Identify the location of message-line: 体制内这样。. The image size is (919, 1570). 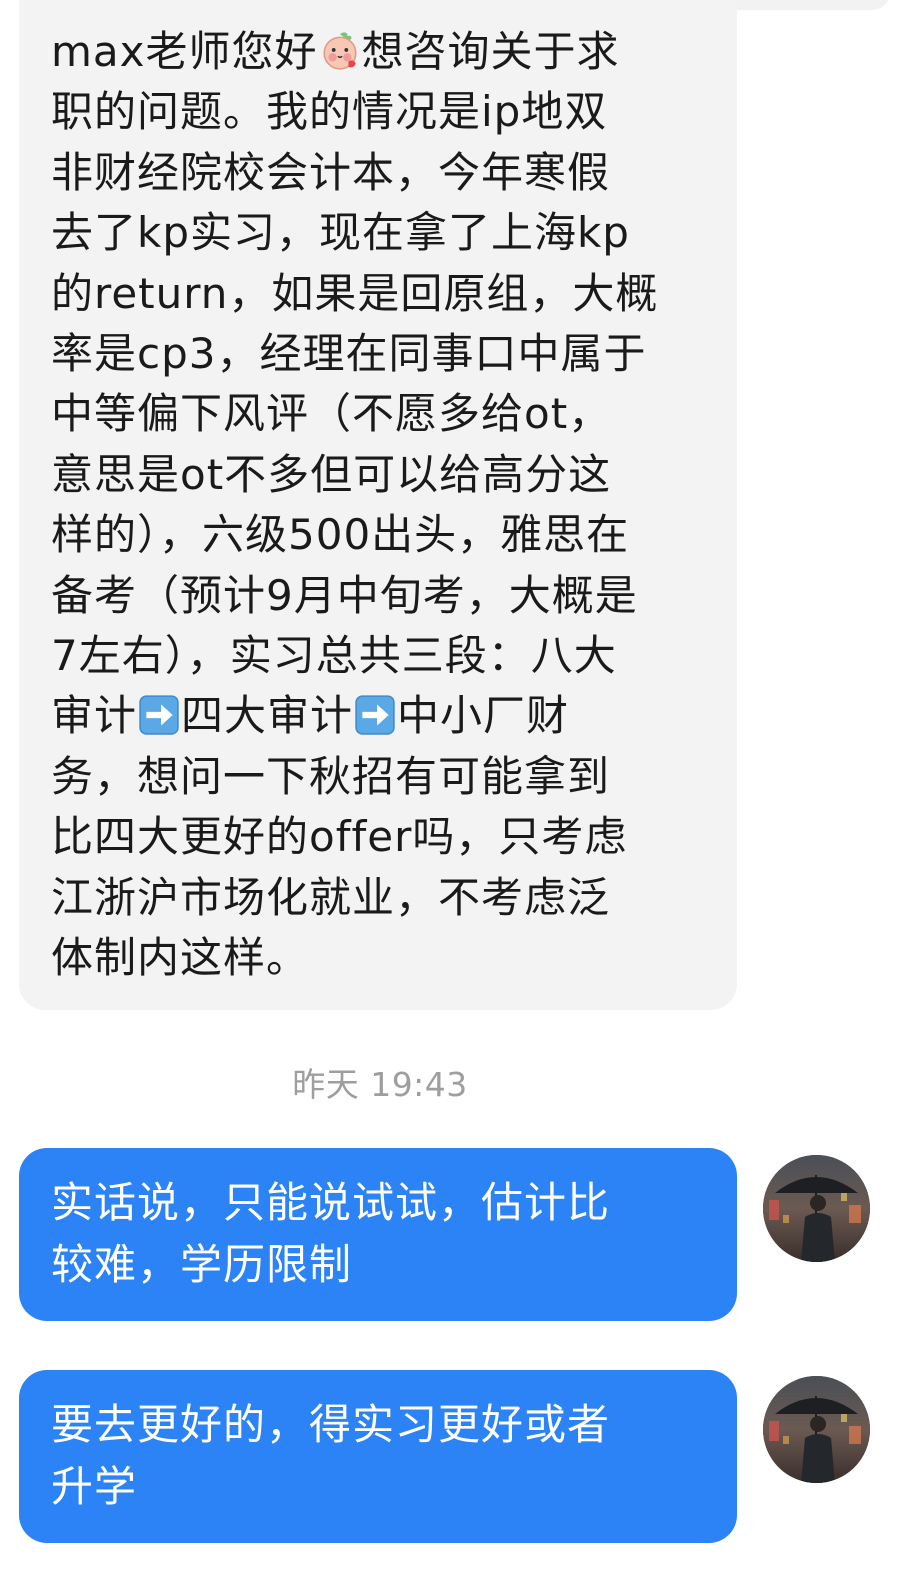
(180, 958).